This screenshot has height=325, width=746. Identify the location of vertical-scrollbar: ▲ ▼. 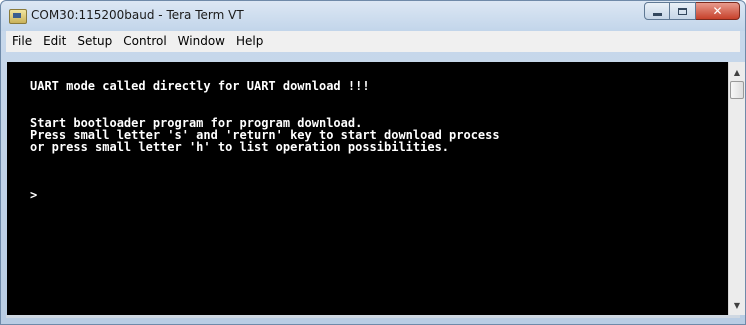
(736, 188).